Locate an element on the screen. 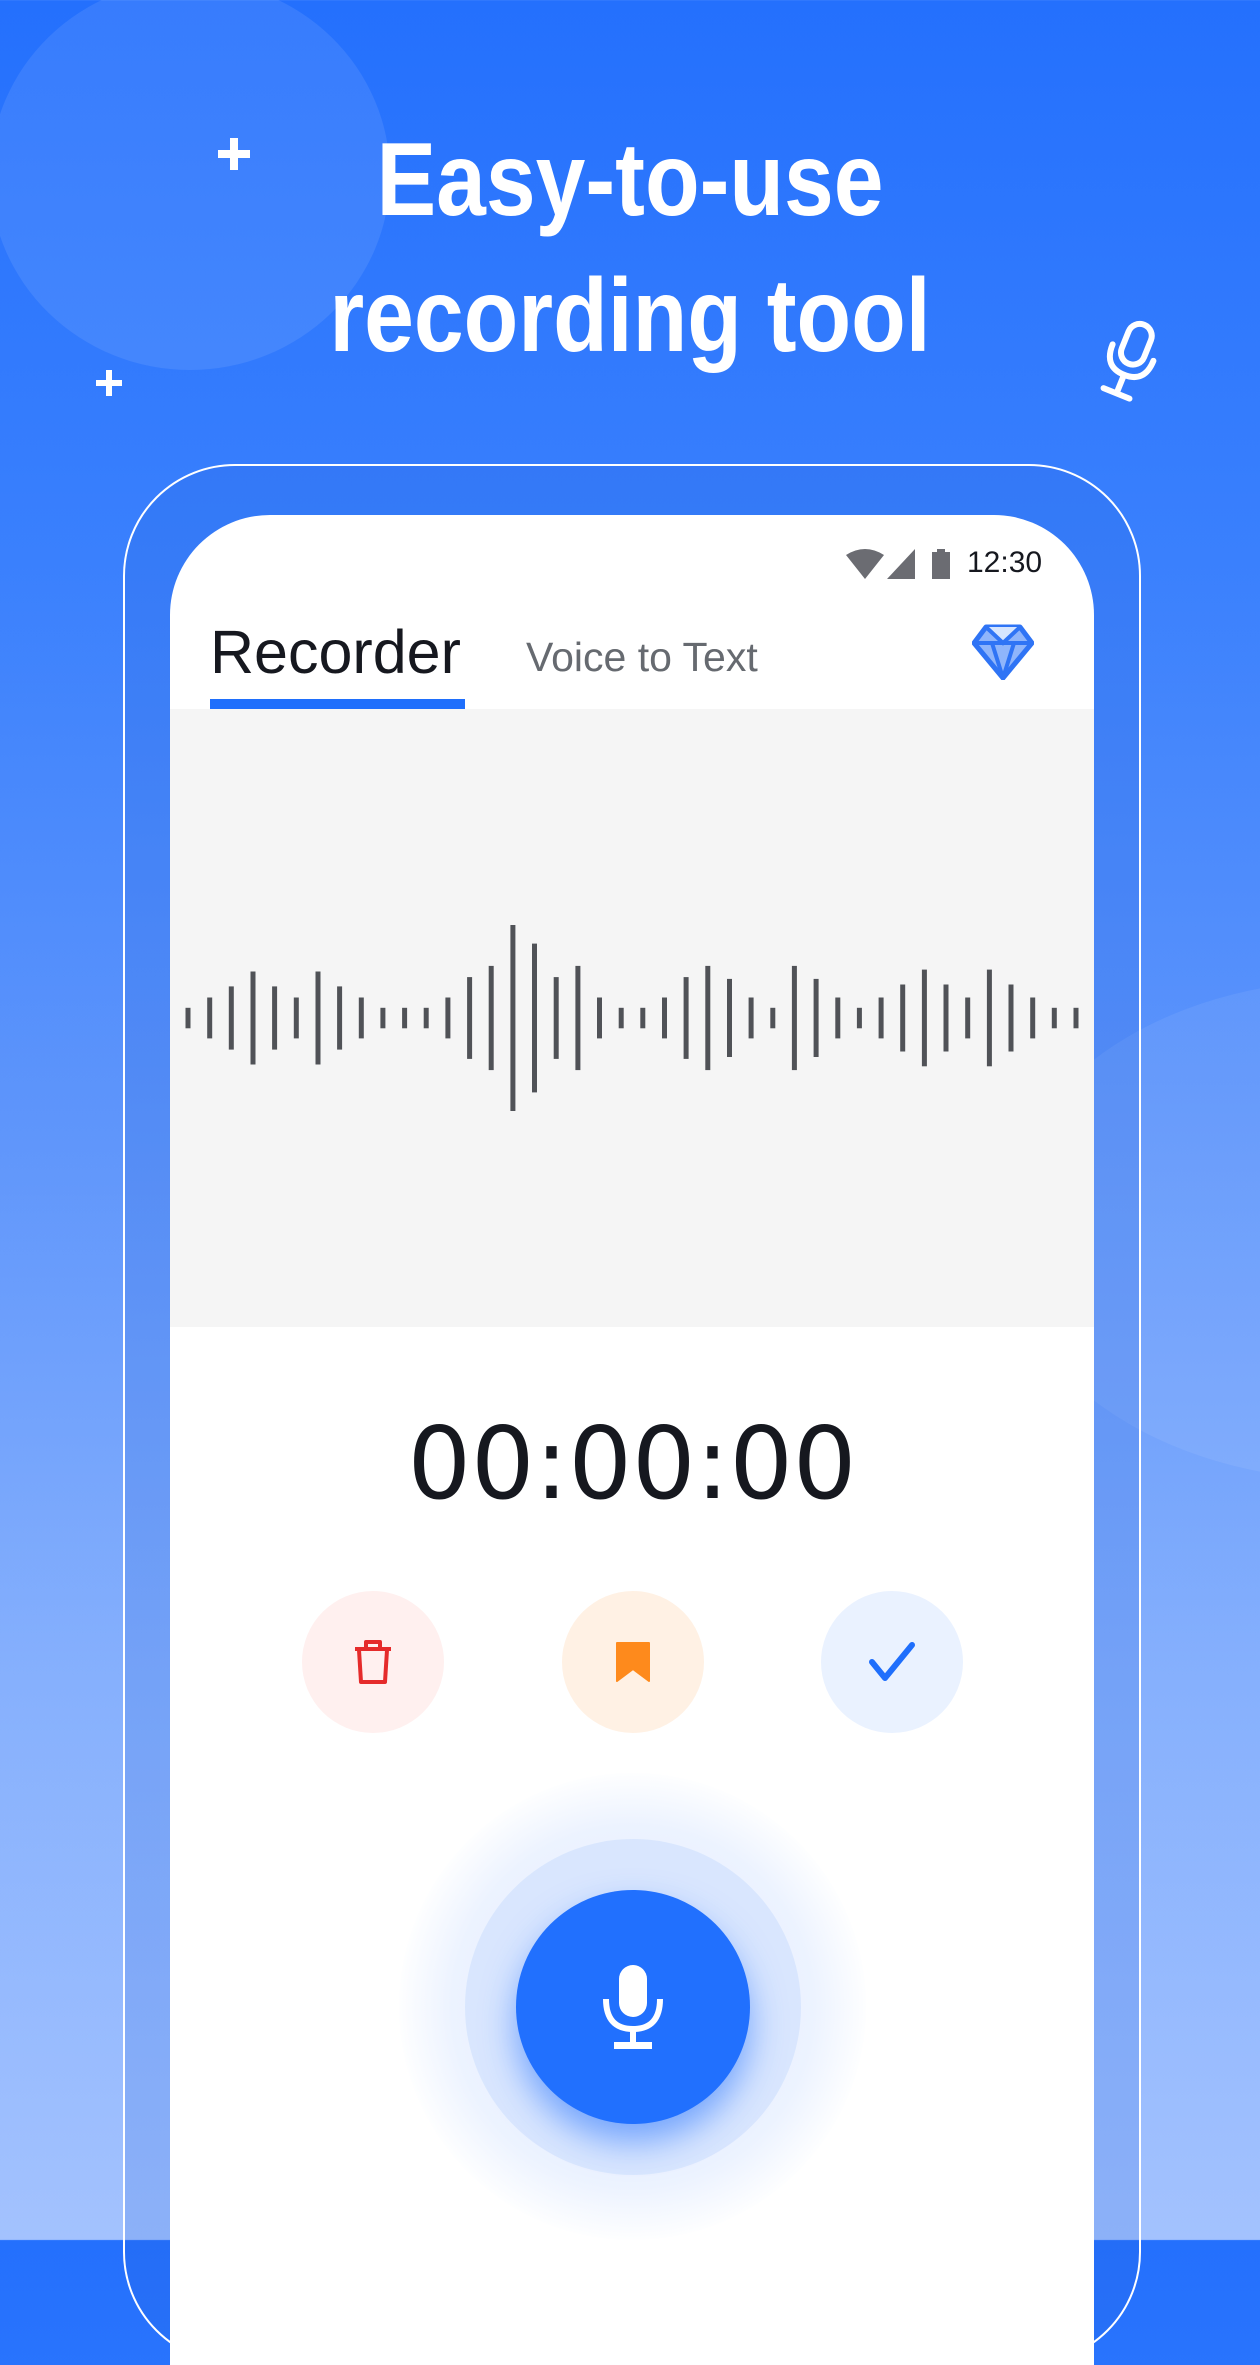 This screenshot has height=2365, width=1260. tab-voice-to-text-label: Voice to Text is located at coordinates (642, 657).